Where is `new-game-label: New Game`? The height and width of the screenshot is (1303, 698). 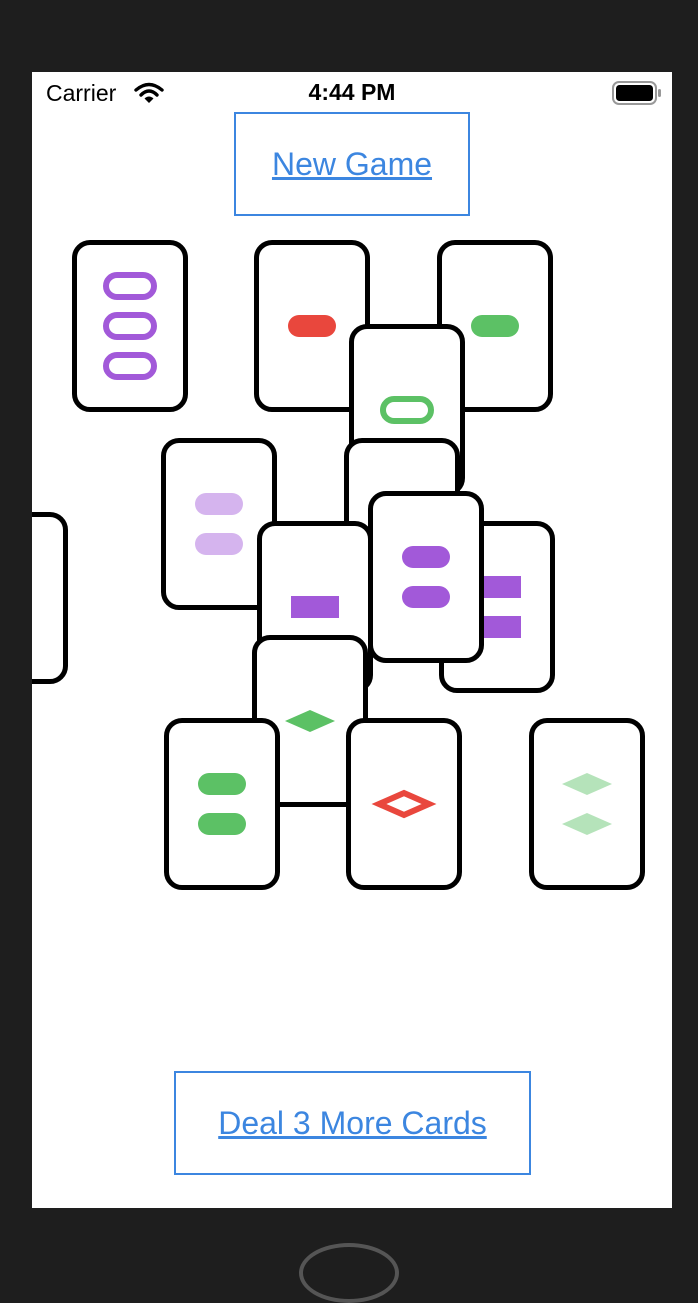
new-game-label: New Game is located at coordinates (352, 163).